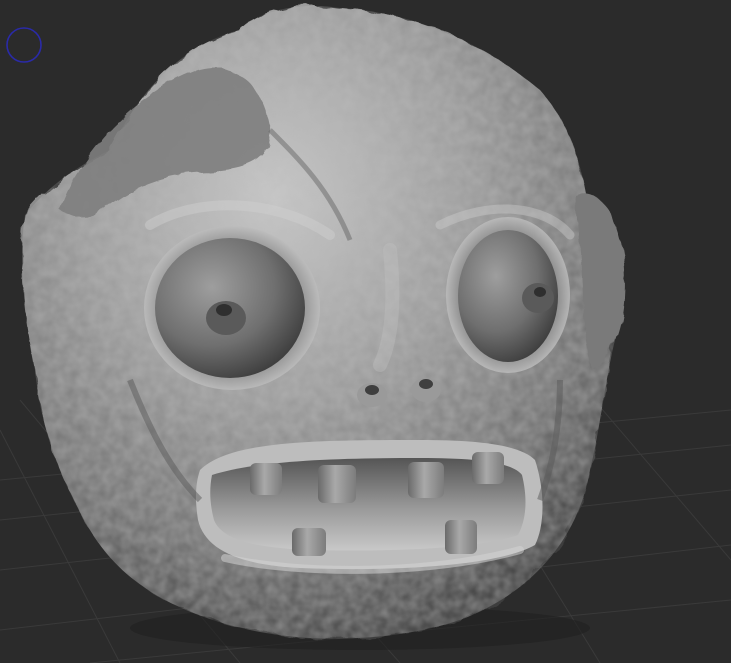 Image resolution: width=731 pixels, height=663 pixels. What do you see at coordinates (426, 384) in the screenshot?
I see `right-nostril-hole` at bounding box center [426, 384].